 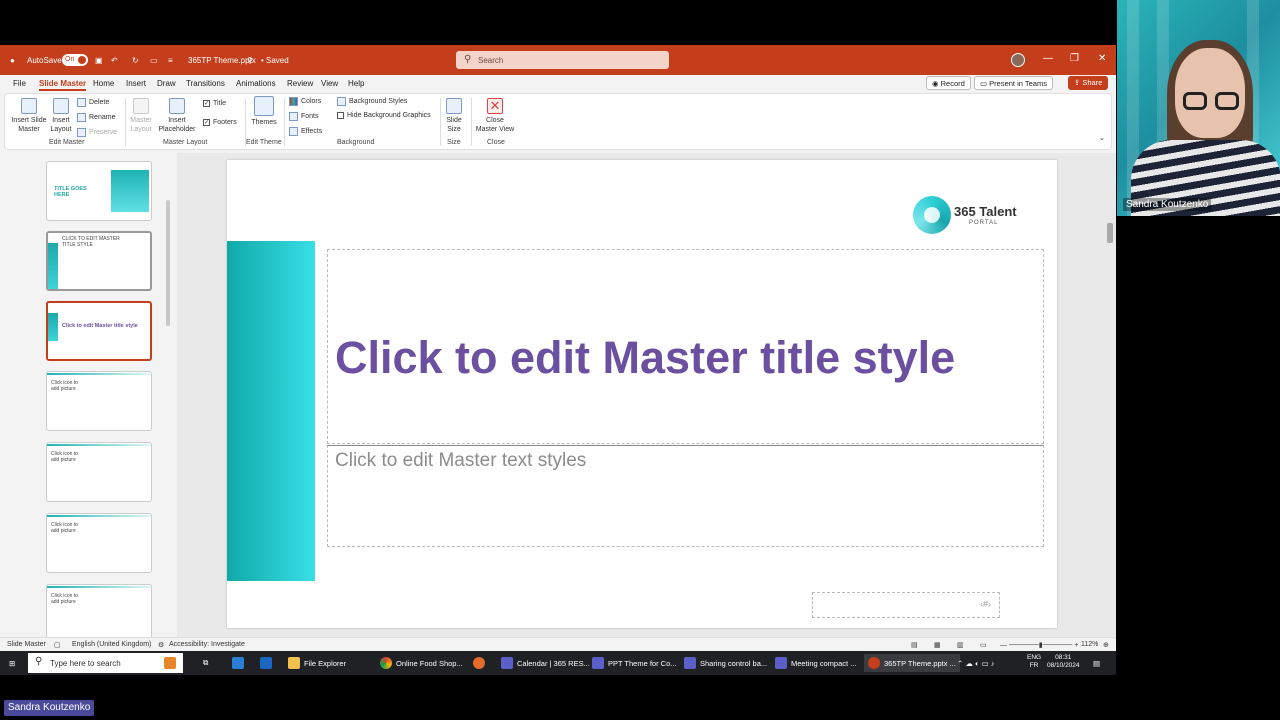 What do you see at coordinates (111, 644) in the screenshot?
I see `language-status: English (United Kingdom)` at bounding box center [111, 644].